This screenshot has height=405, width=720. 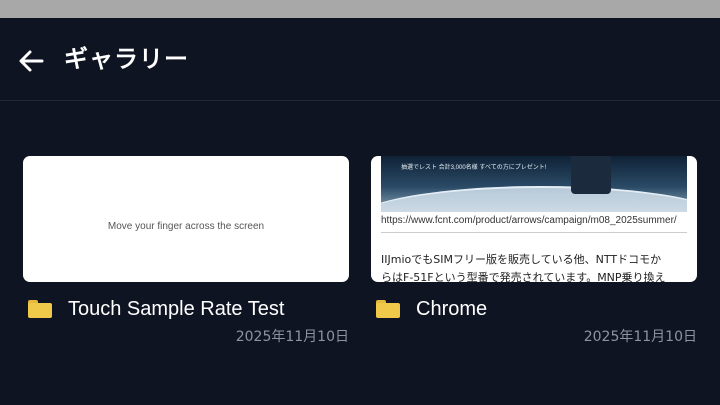 What do you see at coordinates (534, 232) in the screenshot?
I see `thumbnail-divider` at bounding box center [534, 232].